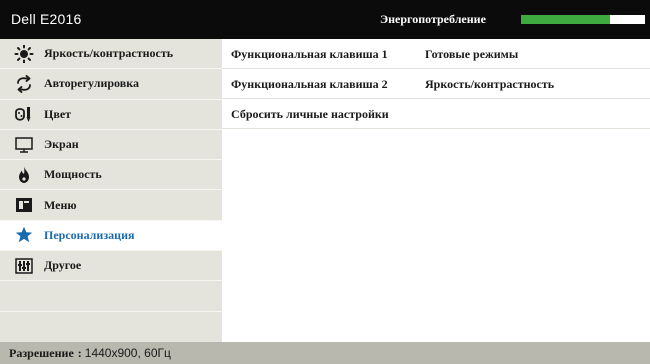 This screenshot has width=650, height=364. Describe the element at coordinates (24, 145) in the screenshot. I see `display-icon` at that location.